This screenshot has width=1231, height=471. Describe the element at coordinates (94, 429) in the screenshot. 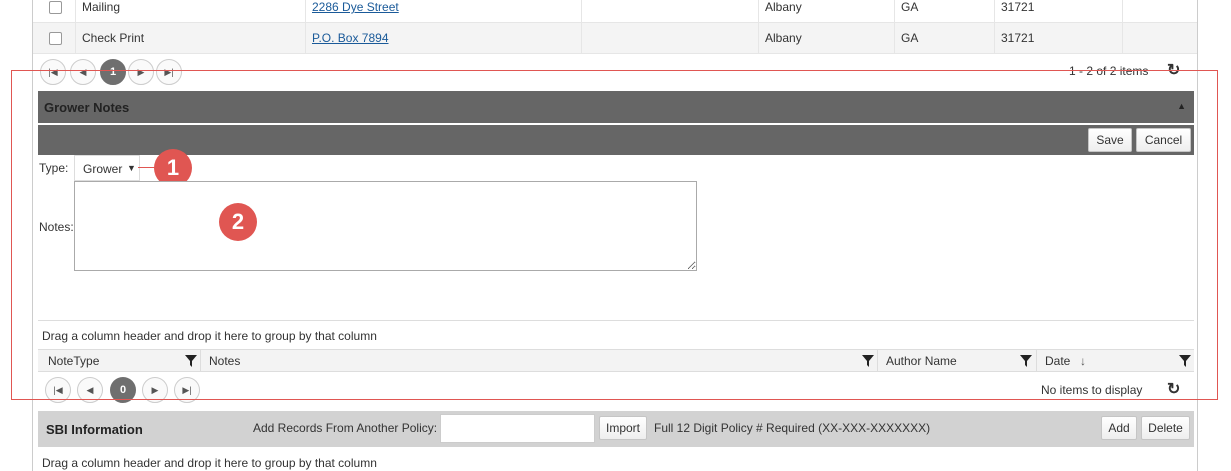

I see `section-title: SBI Information` at that location.